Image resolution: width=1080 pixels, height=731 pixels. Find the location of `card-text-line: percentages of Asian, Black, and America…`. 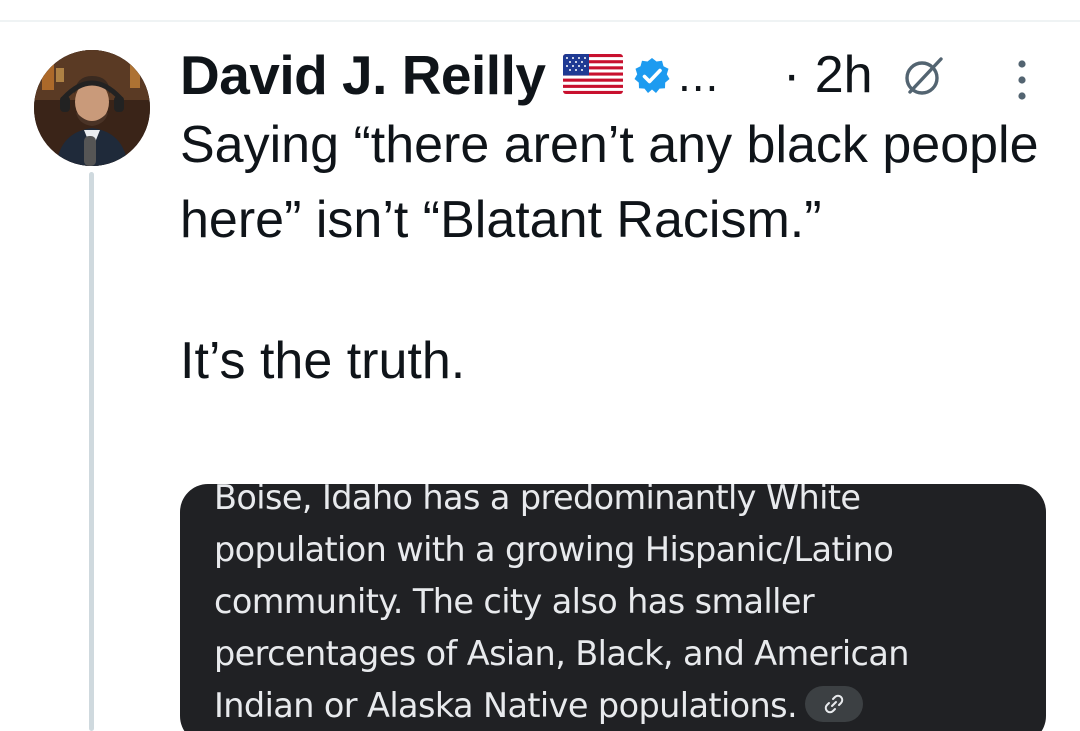

card-text-line: percentages of Asian, Black, and America… is located at coordinates (562, 653).